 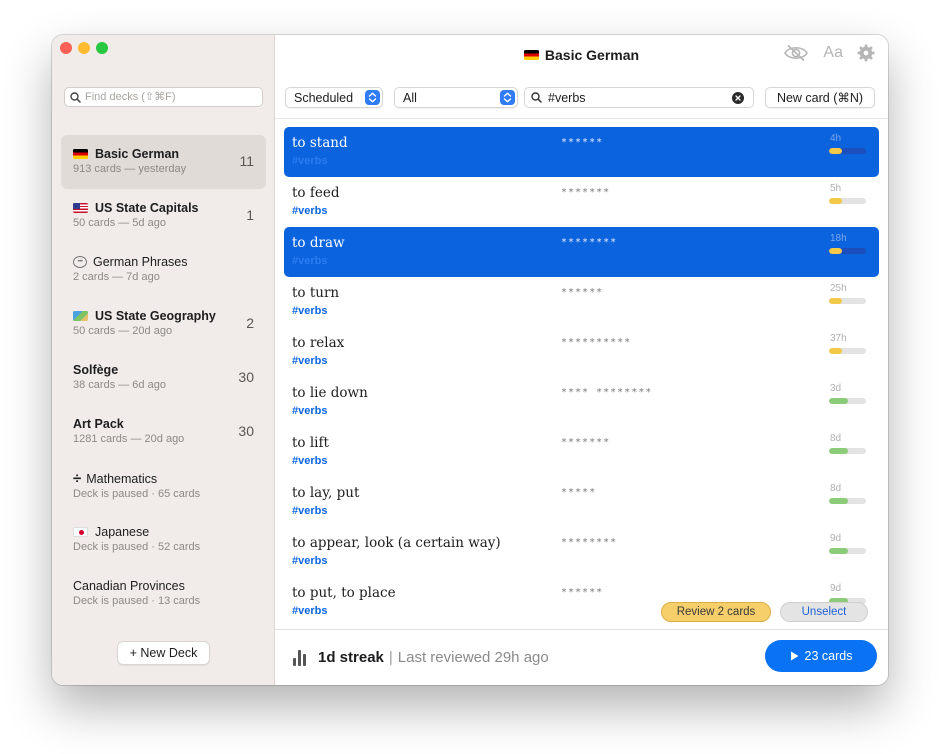 I want to click on deck-due-count: 11, so click(x=246, y=161).